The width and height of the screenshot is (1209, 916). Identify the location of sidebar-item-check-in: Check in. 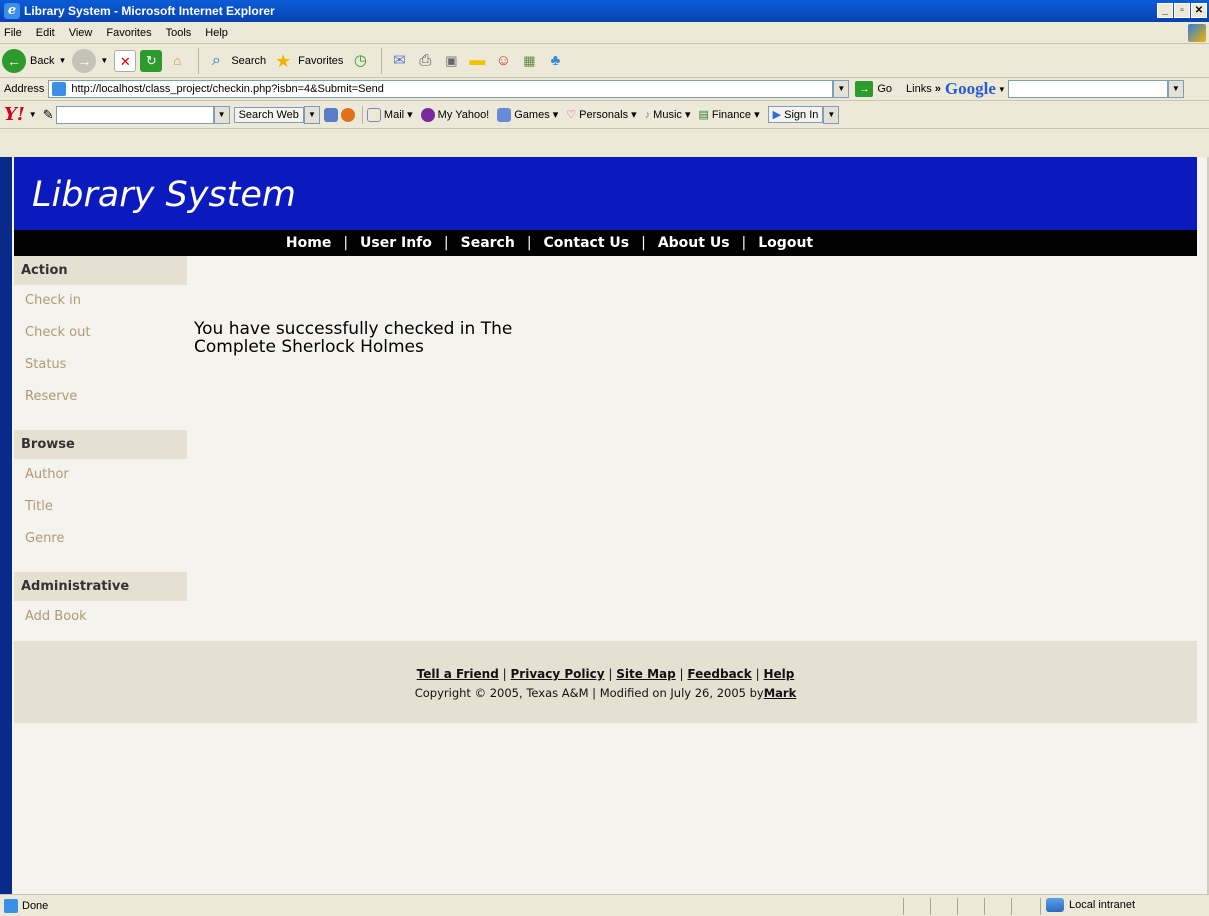
(100, 301).